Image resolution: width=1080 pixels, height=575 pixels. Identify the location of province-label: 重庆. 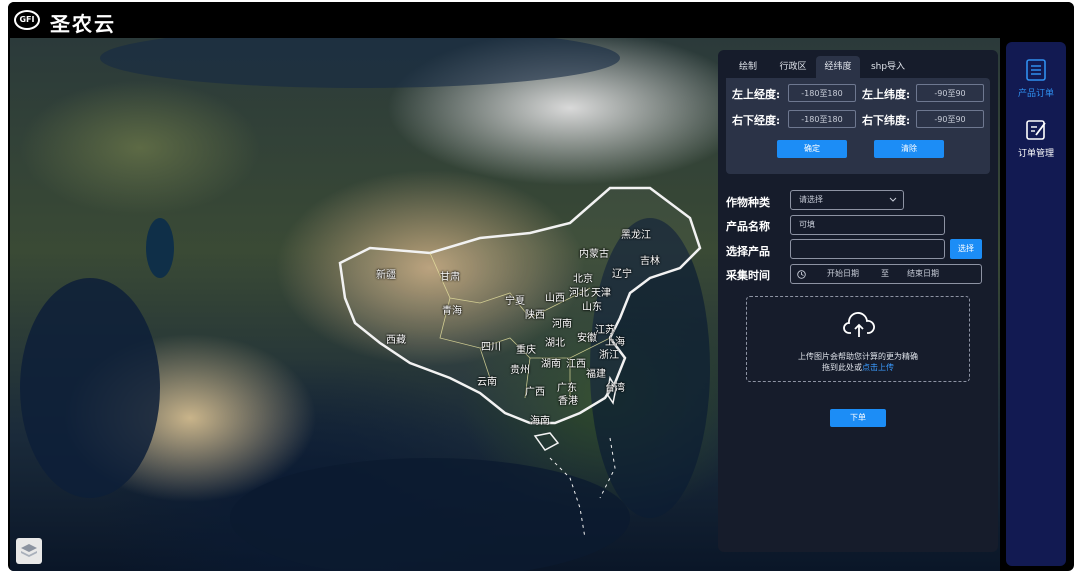
(526, 350).